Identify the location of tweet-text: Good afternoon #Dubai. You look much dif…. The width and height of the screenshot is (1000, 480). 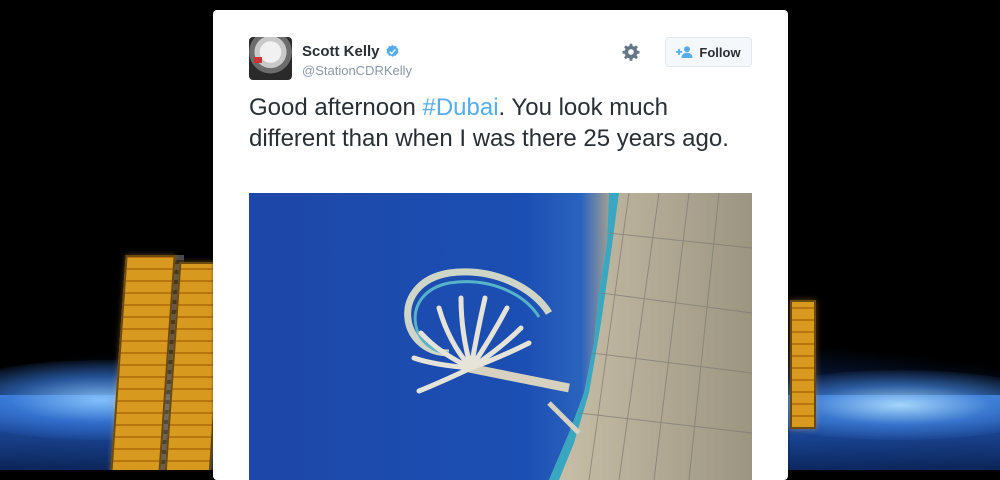
(499, 123).